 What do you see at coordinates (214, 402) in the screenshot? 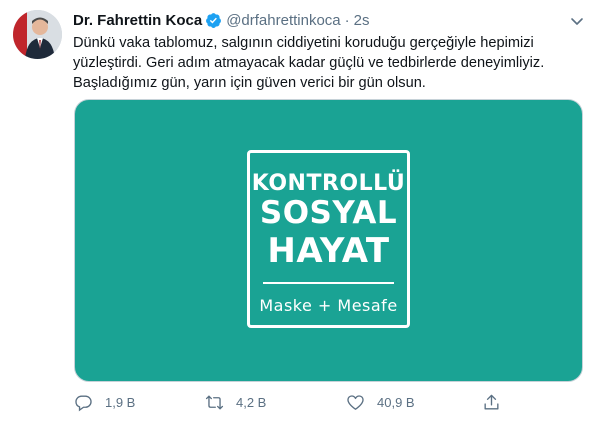
I see `retweet-icon` at bounding box center [214, 402].